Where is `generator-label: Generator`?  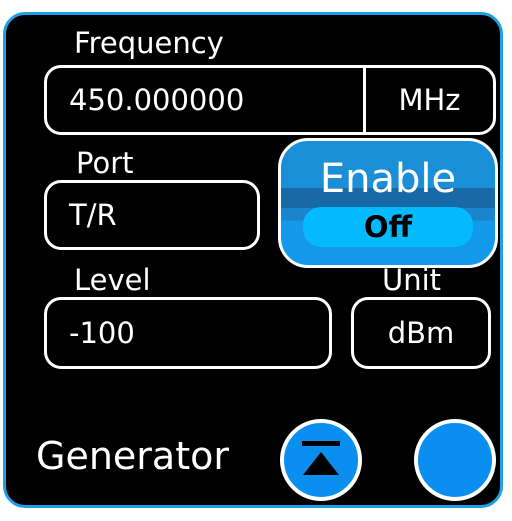
generator-label: Generator is located at coordinates (132, 456).